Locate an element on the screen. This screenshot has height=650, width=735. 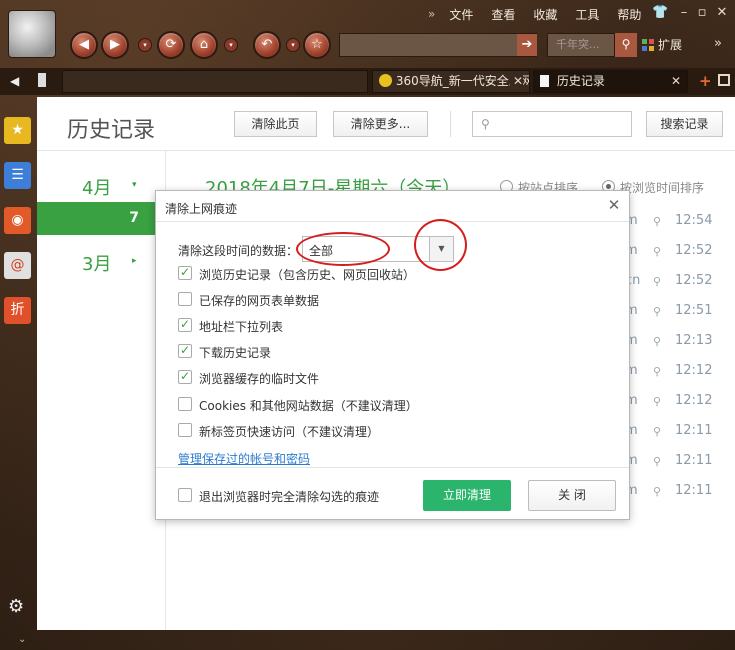
browser-logo is located at coordinates (32, 34).